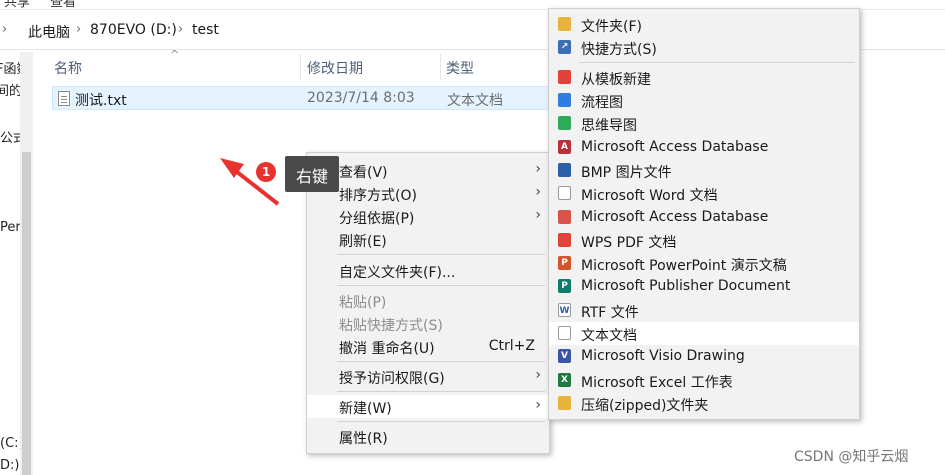 This screenshot has width=945, height=475. I want to click on template-icon, so click(564, 77).